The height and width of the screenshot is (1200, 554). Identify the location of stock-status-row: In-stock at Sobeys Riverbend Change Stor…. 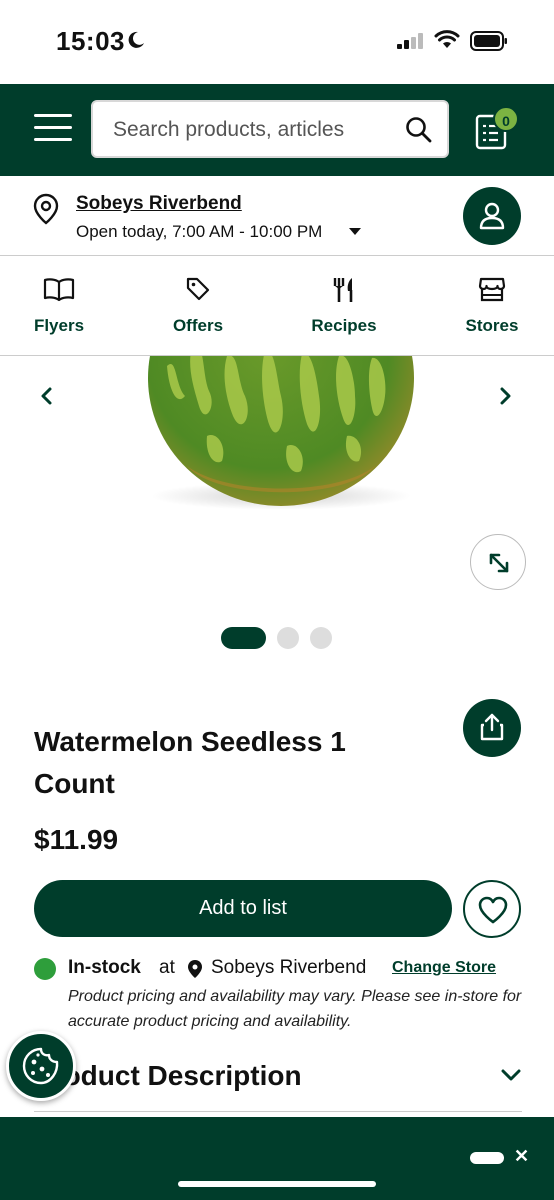
(284, 969).